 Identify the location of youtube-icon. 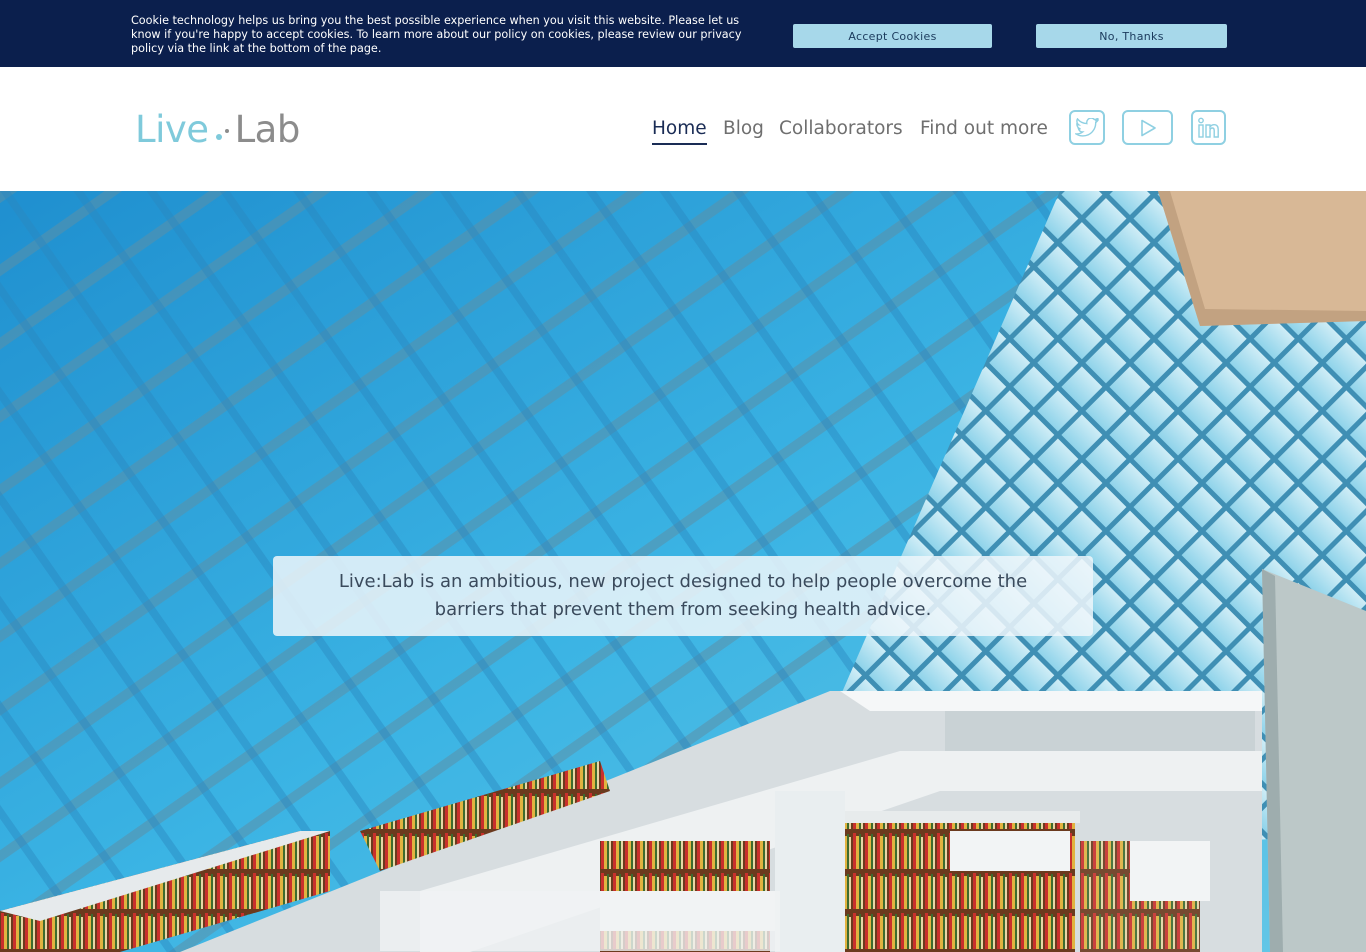
(1148, 128).